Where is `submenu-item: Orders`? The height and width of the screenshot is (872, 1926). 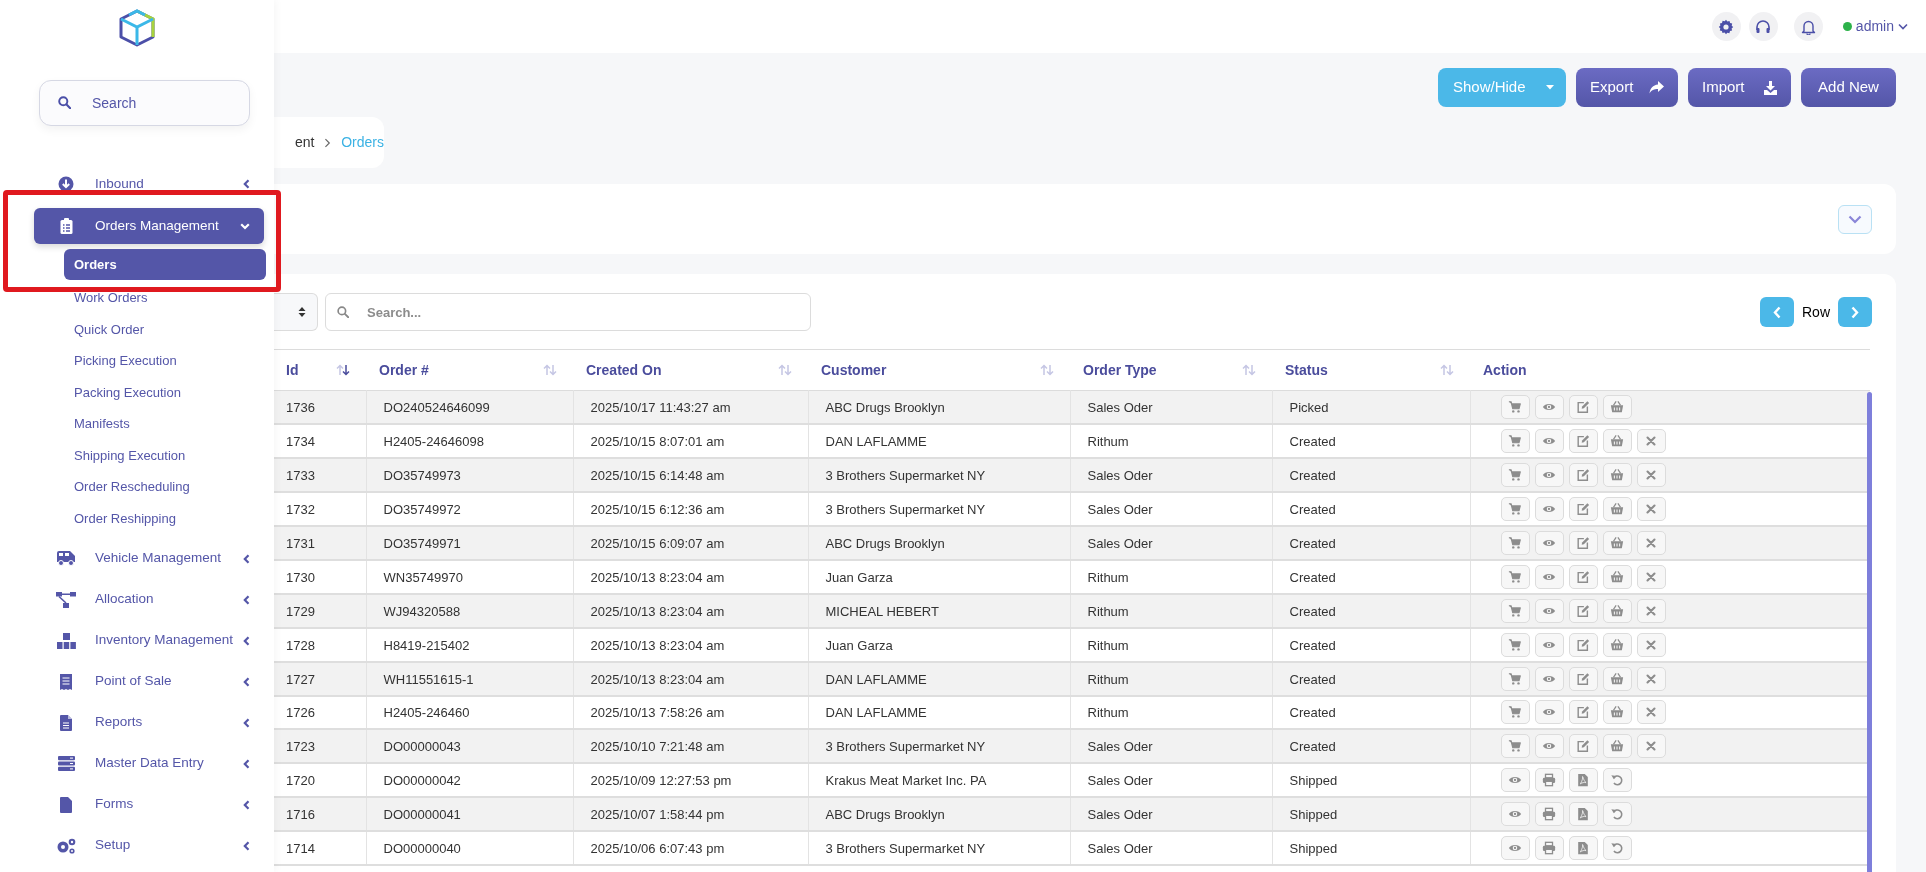
submenu-item: Orders is located at coordinates (165, 264).